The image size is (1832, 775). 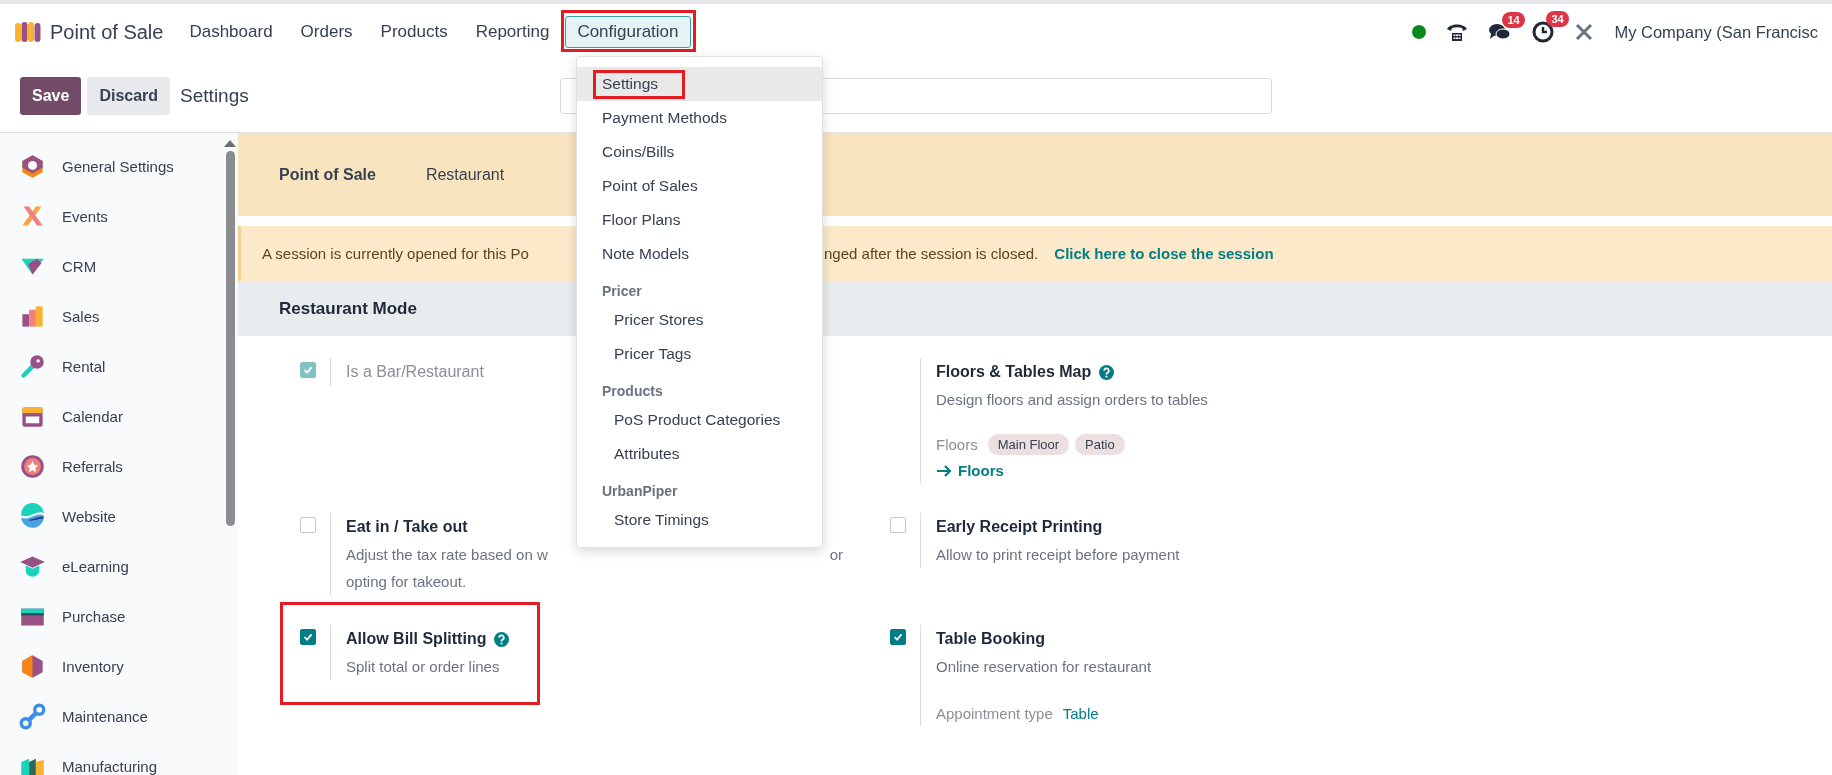 I want to click on scroll-up-icon, so click(x=230, y=143).